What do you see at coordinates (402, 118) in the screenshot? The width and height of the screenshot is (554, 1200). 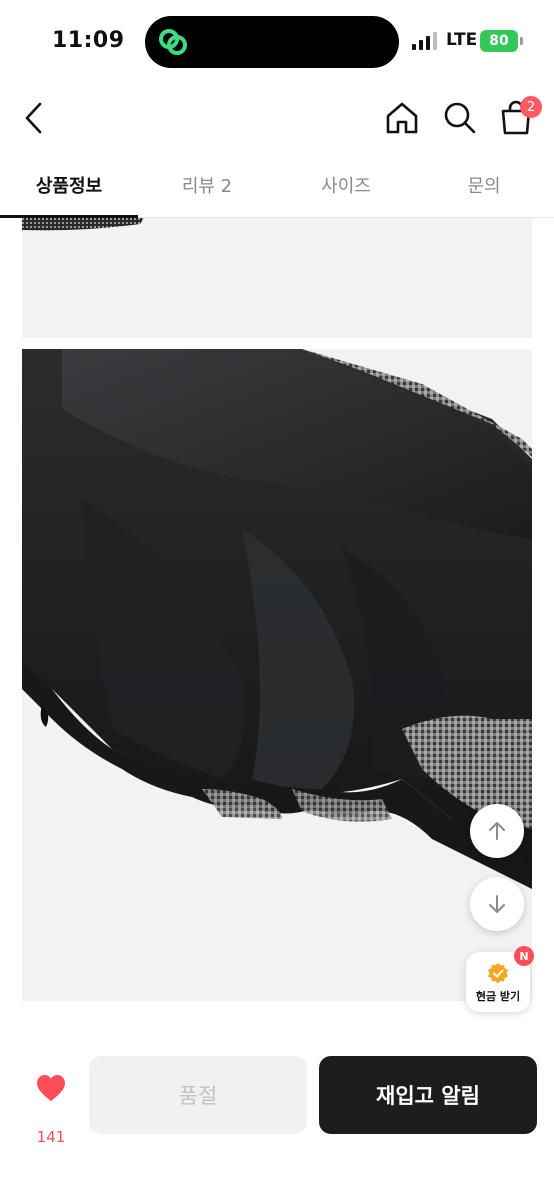 I see `home-icon` at bounding box center [402, 118].